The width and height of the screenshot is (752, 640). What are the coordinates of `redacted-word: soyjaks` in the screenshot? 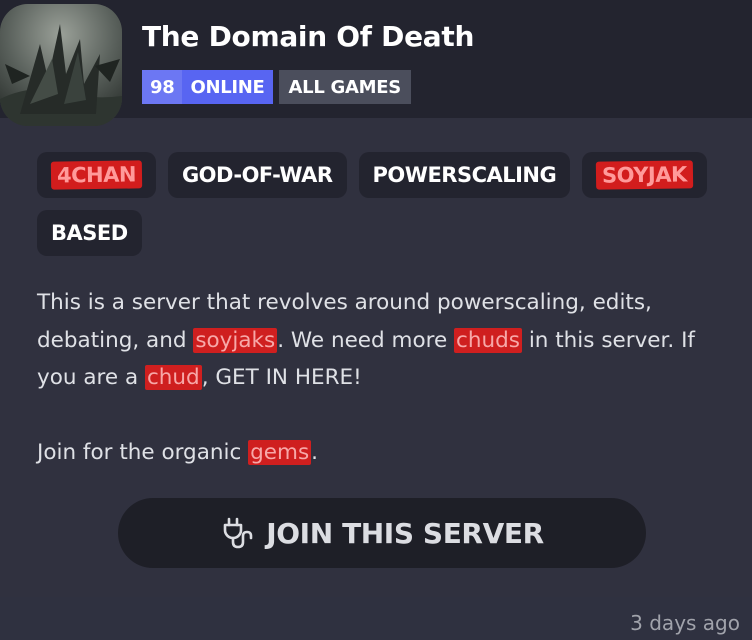 It's located at (235, 340).